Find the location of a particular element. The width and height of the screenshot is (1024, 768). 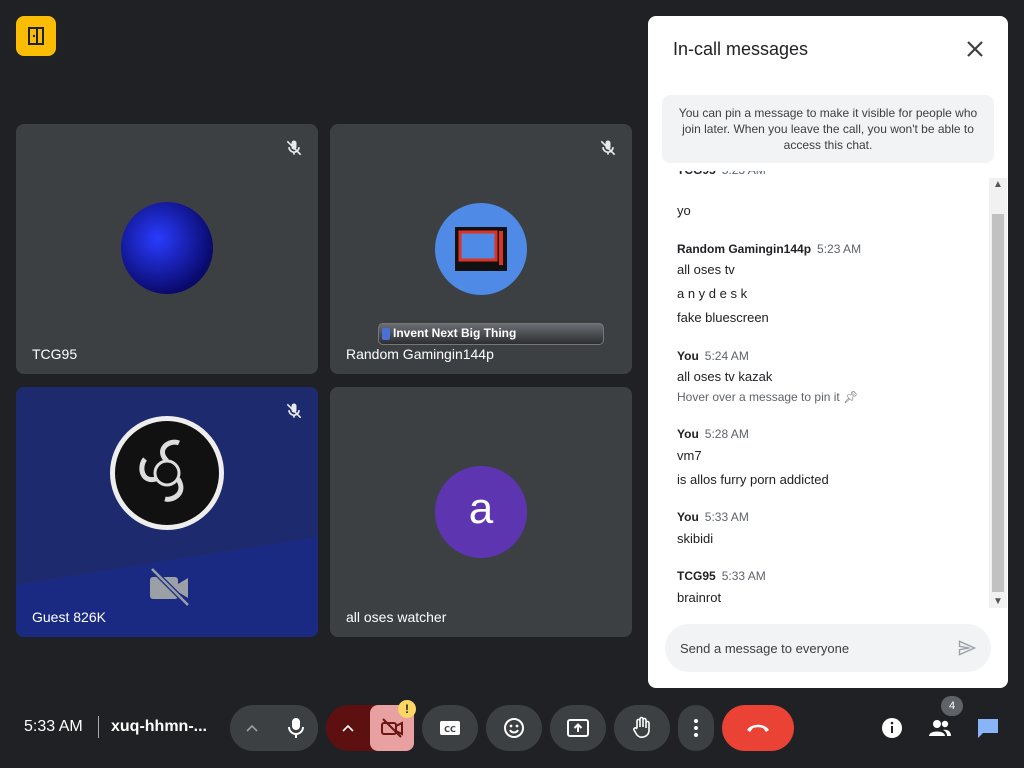

reactions-button is located at coordinates (514, 728).